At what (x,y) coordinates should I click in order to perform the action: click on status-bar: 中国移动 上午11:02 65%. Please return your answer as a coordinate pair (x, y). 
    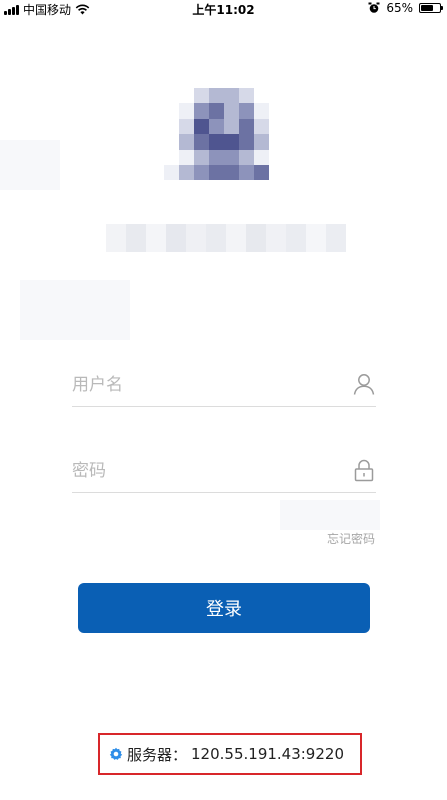
    Looking at the image, I should click on (223, 9).